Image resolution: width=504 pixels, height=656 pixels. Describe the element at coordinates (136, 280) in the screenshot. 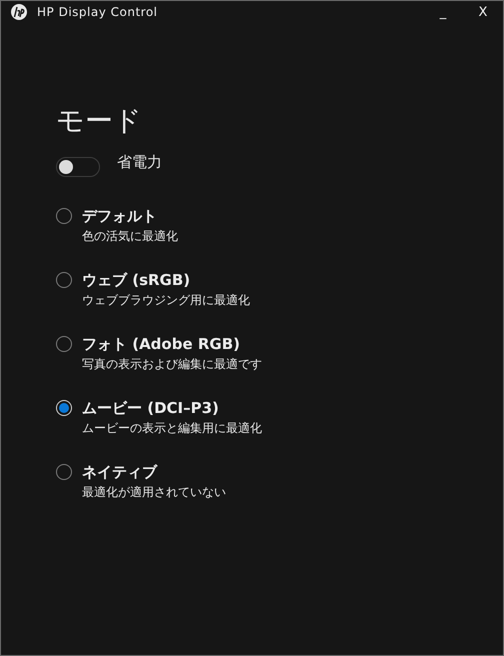

I see `mode-title: ウェブ (sRGB)` at that location.